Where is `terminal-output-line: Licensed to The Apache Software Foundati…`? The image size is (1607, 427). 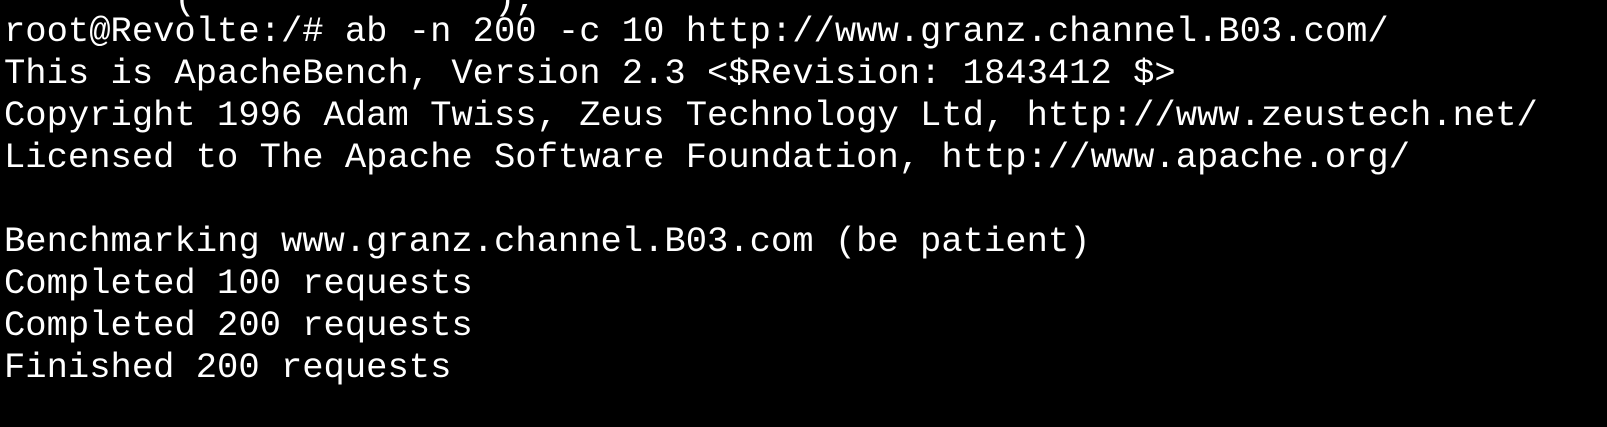 terminal-output-line: Licensed to The Apache Software Foundati… is located at coordinates (707, 157).